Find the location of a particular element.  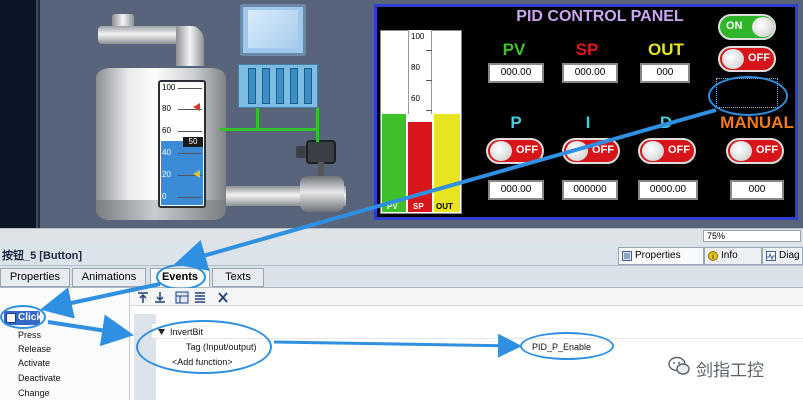

out-input: 000 is located at coordinates (665, 73).